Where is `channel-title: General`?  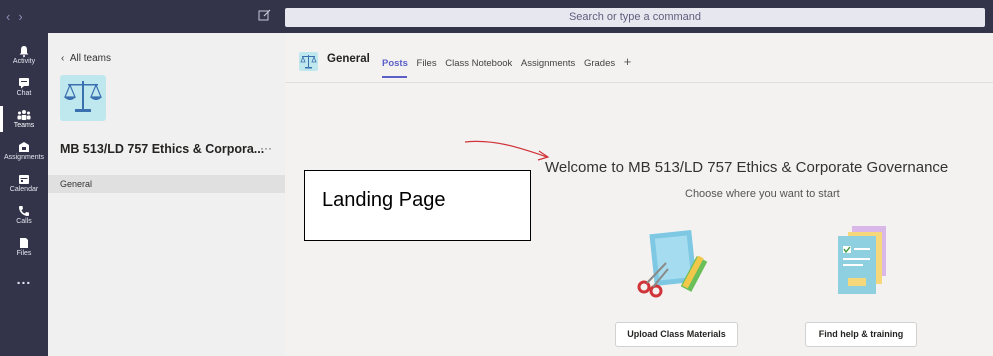 channel-title: General is located at coordinates (348, 59).